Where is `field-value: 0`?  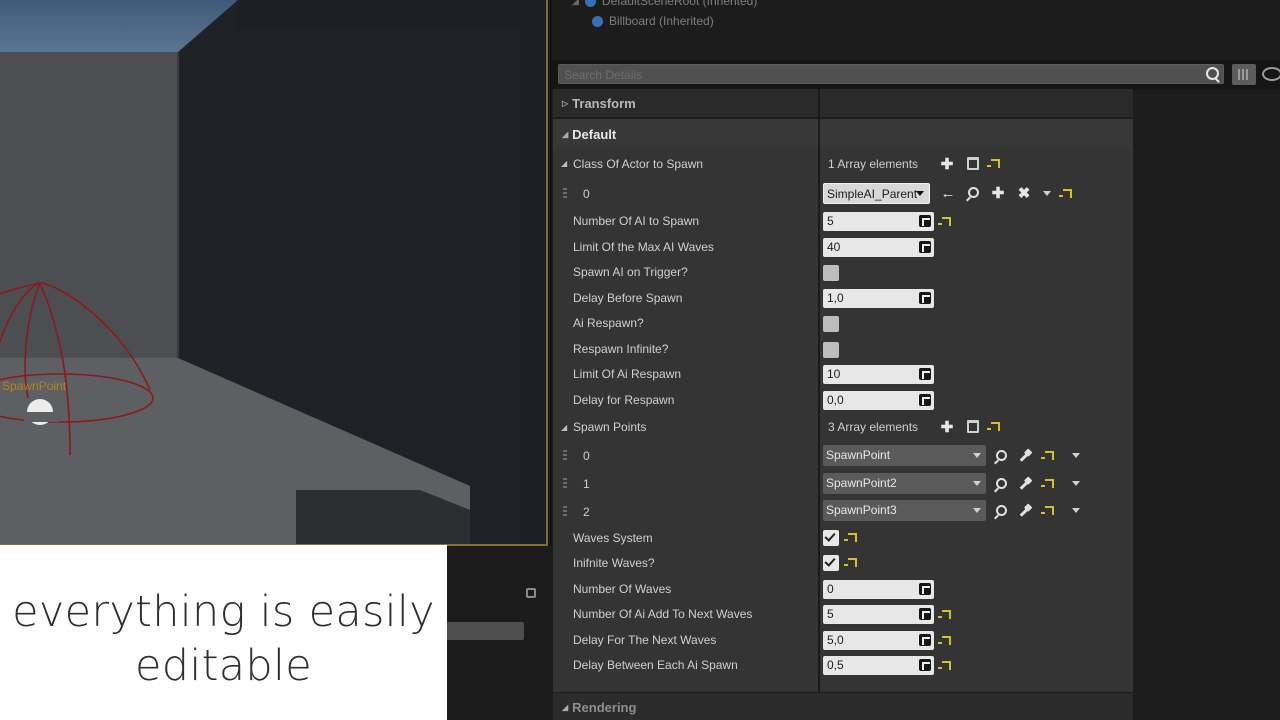 field-value: 0 is located at coordinates (830, 589).